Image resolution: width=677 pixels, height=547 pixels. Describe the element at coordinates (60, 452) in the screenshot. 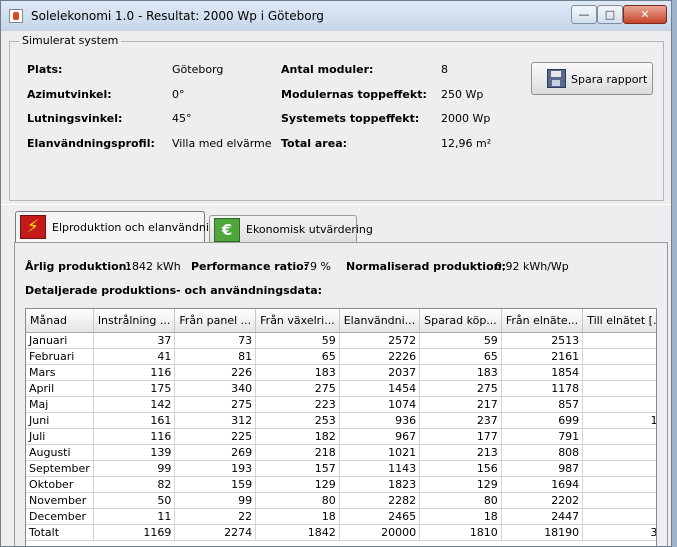

I see `month-cell: Augusti` at that location.